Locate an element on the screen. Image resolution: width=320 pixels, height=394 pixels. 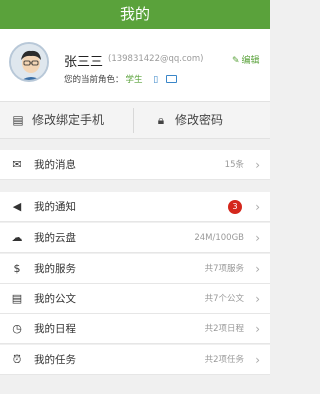
menu-item-value: 共2项日程 is located at coordinates (224, 329).